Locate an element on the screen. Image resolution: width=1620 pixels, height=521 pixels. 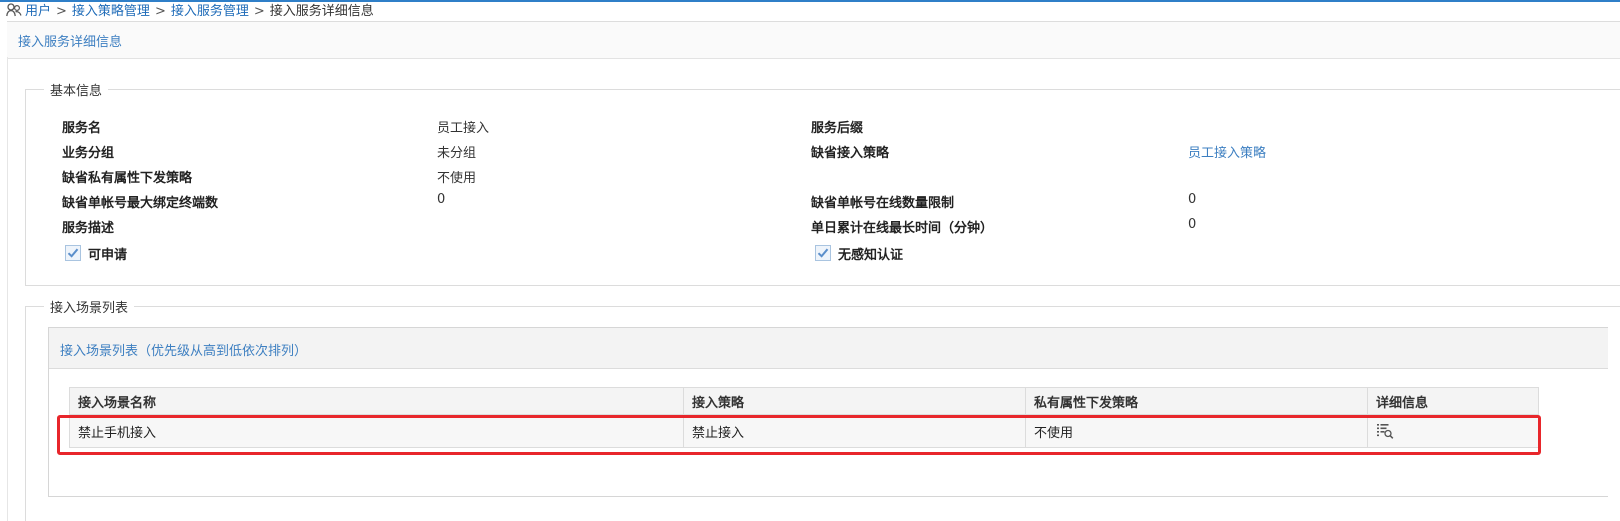
breadcrumb-access-policy-management: 接入策略管理 is located at coordinates (111, 11).